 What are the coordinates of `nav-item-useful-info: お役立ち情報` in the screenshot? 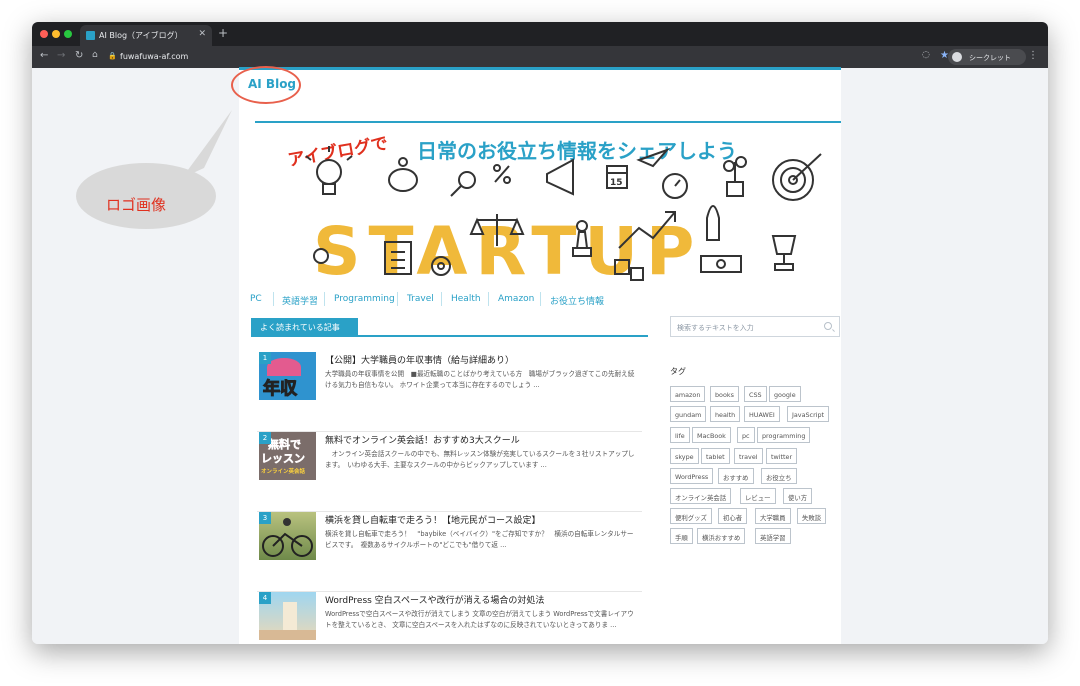 It's located at (577, 300).